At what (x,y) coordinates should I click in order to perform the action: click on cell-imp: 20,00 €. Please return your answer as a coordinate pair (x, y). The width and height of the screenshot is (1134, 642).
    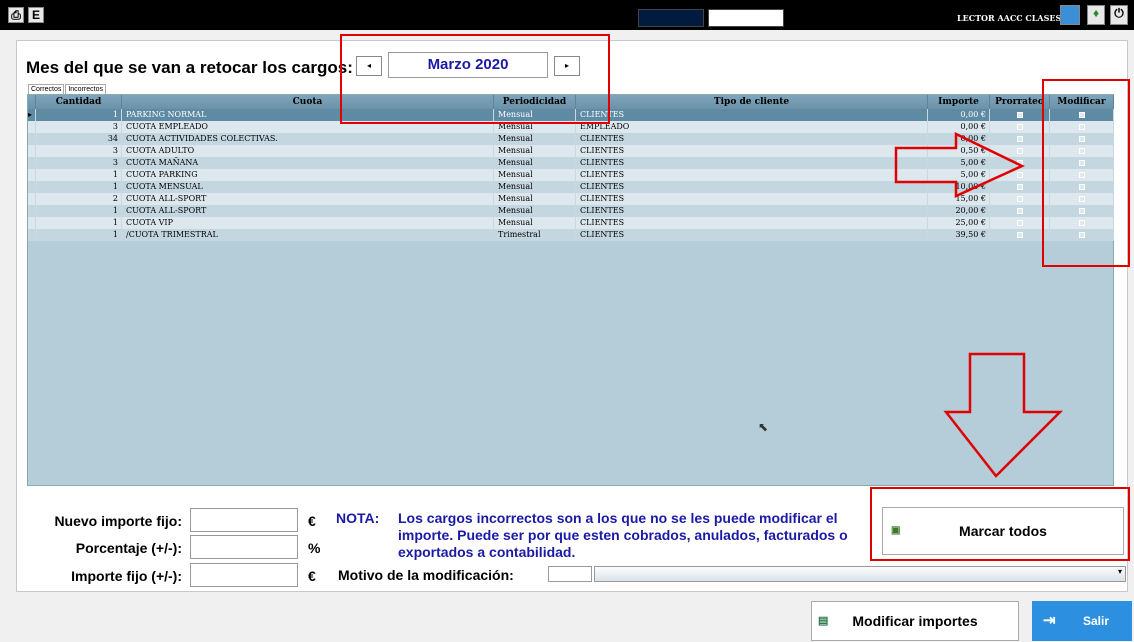
    Looking at the image, I should click on (959, 211).